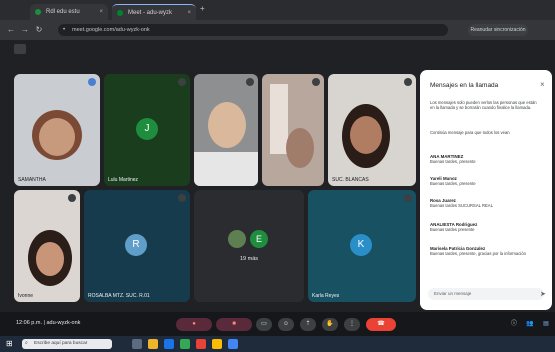 This screenshot has width=555, height=352. I want to click on participant-name: ROSALBA MTZ. SUC. R.01, so click(119, 296).